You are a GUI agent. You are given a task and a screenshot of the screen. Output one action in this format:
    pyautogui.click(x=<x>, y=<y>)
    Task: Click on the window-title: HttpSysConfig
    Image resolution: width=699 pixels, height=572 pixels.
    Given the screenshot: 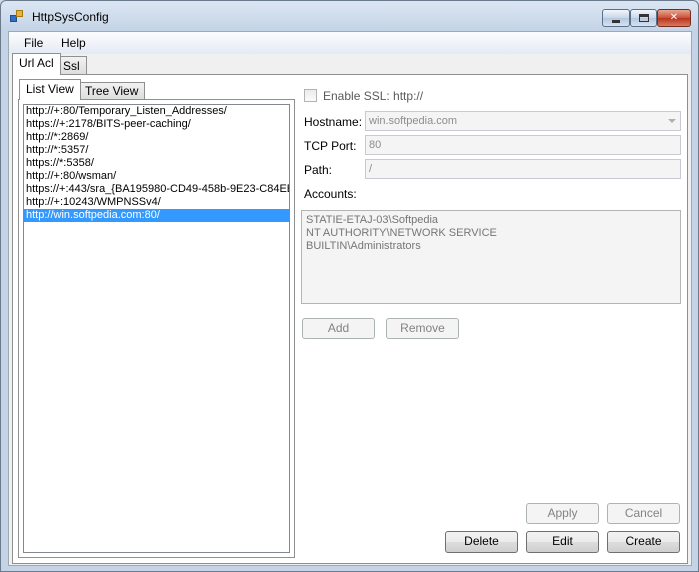 What is the action you would take?
    pyautogui.click(x=70, y=17)
    